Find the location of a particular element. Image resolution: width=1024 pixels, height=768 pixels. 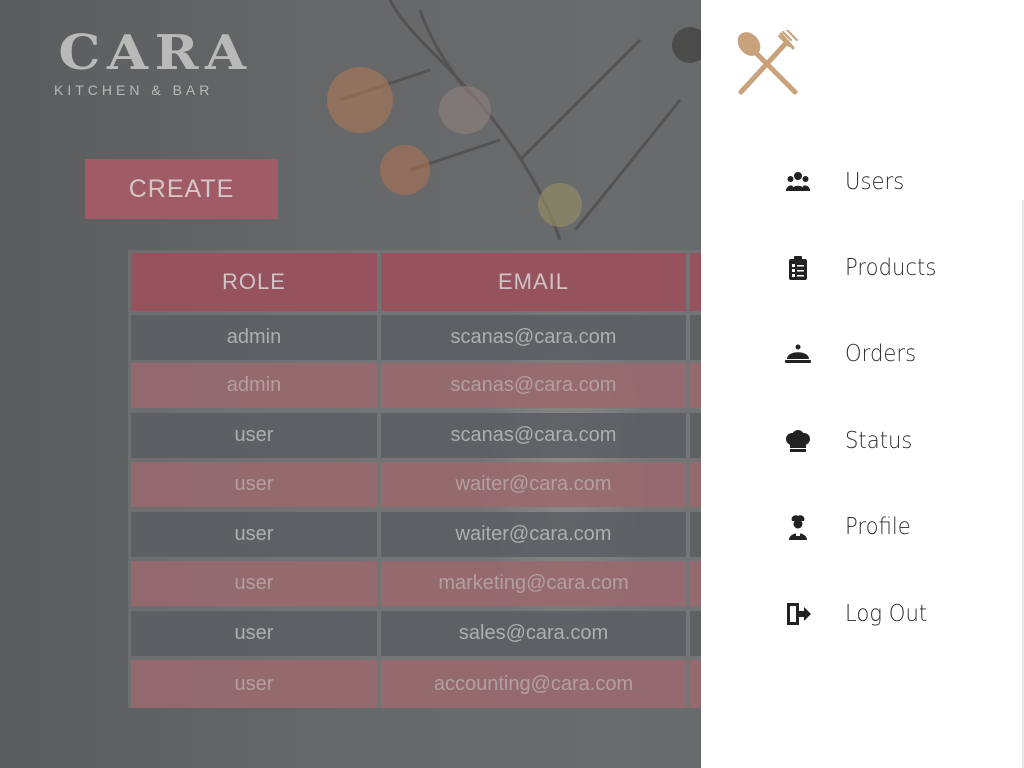

nav-item-orders: Orders is located at coordinates (890, 354).